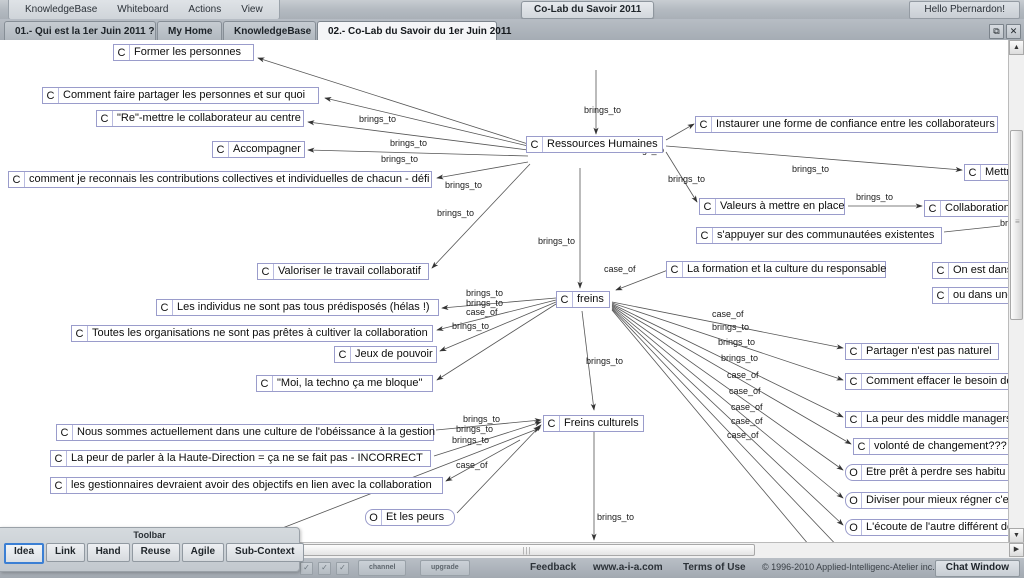 The width and height of the screenshot is (1024, 578). I want to click on concept-node: C "Moi, la techno ça me bloque", so click(344, 383).